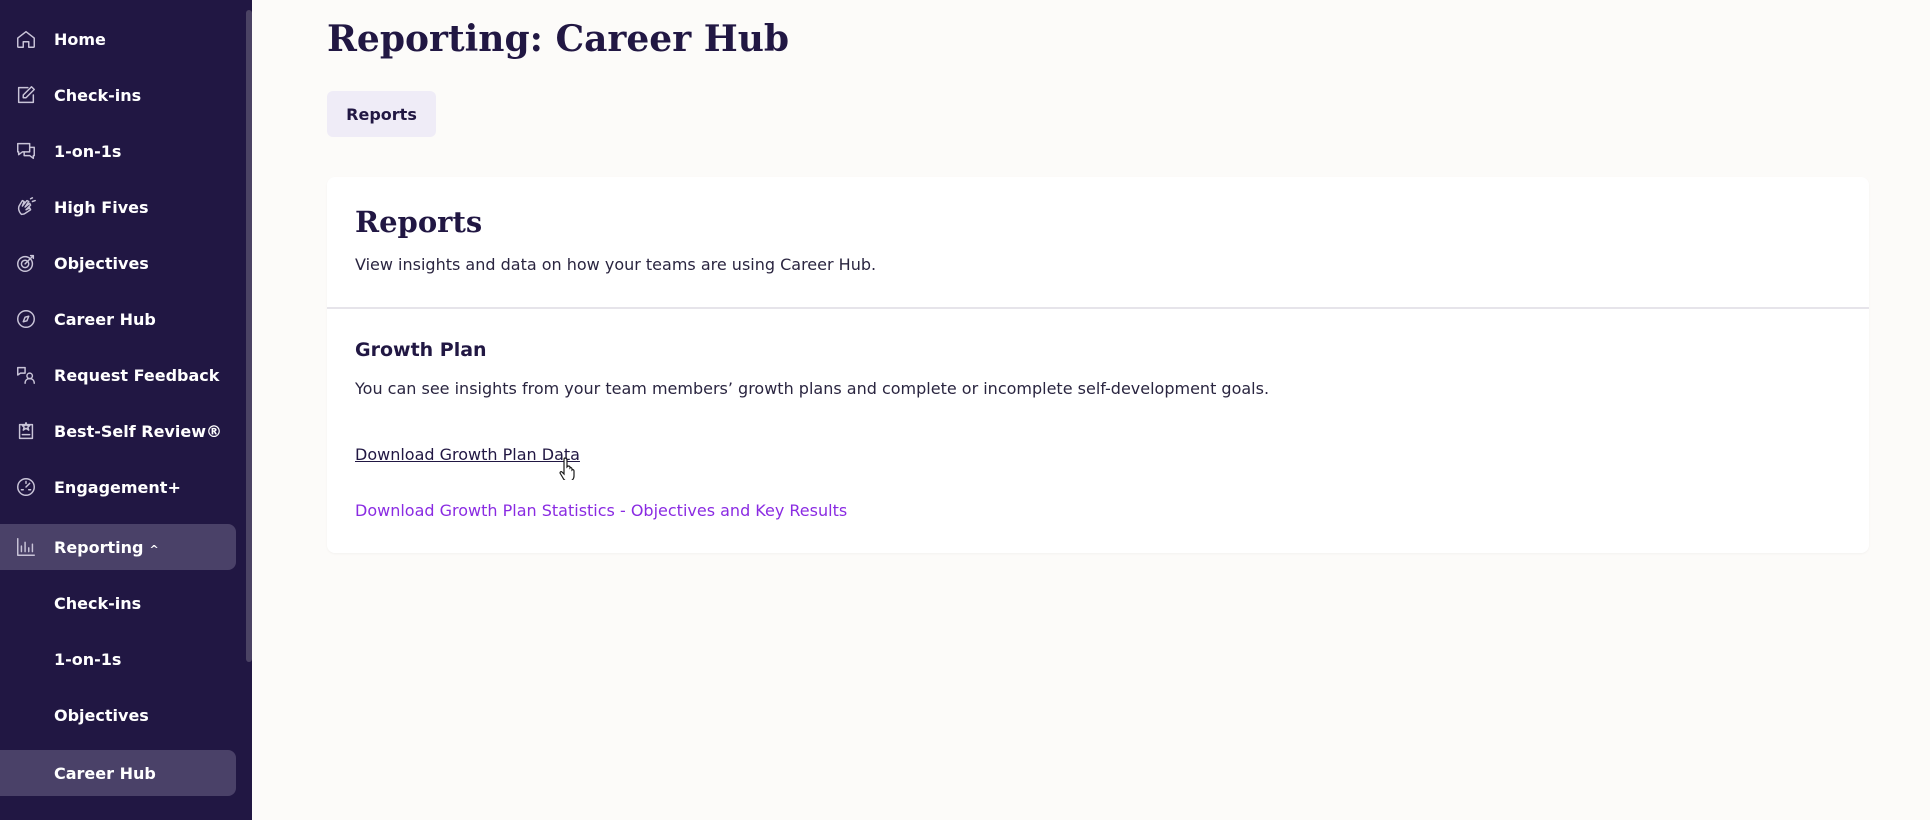 Image resolution: width=1930 pixels, height=820 pixels. I want to click on sidebar-item-label: Reporting ^, so click(106, 547).